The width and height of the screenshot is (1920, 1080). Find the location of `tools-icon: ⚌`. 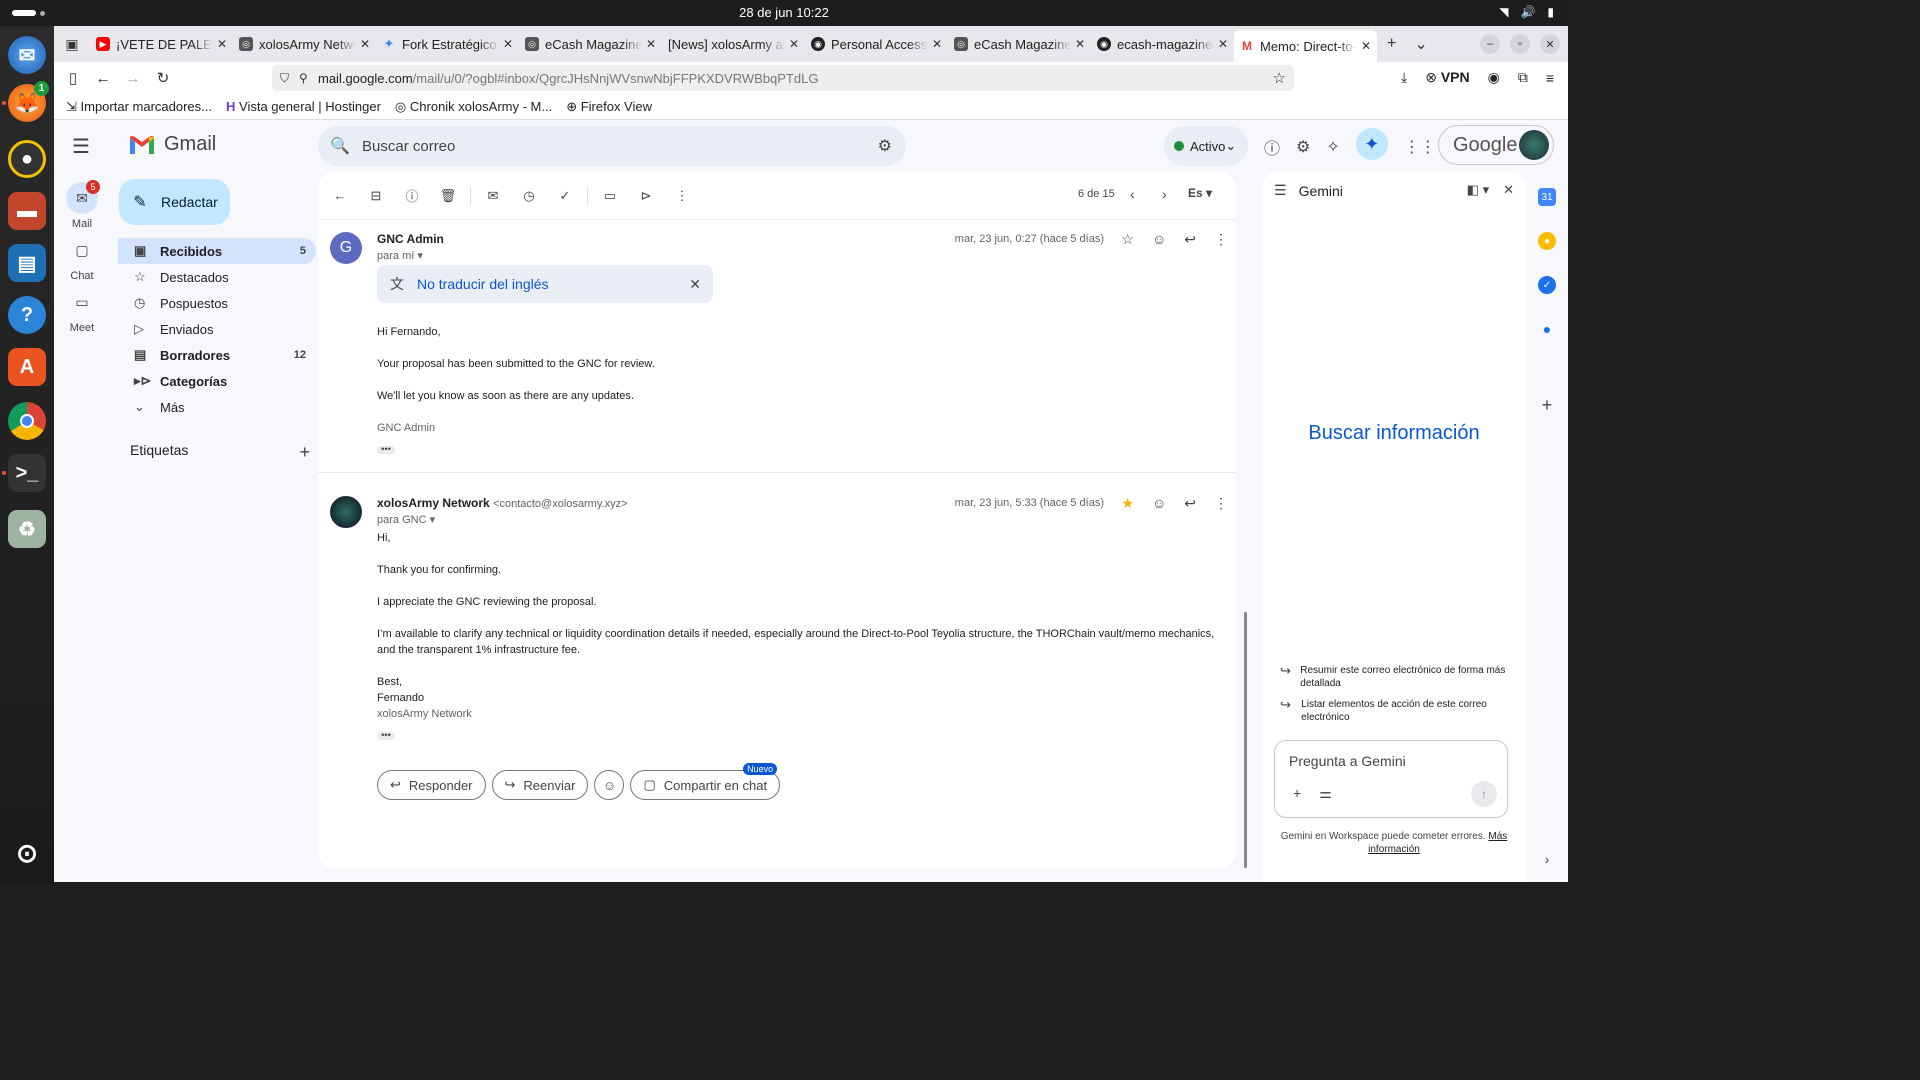

tools-icon: ⚌ is located at coordinates (1325, 793).